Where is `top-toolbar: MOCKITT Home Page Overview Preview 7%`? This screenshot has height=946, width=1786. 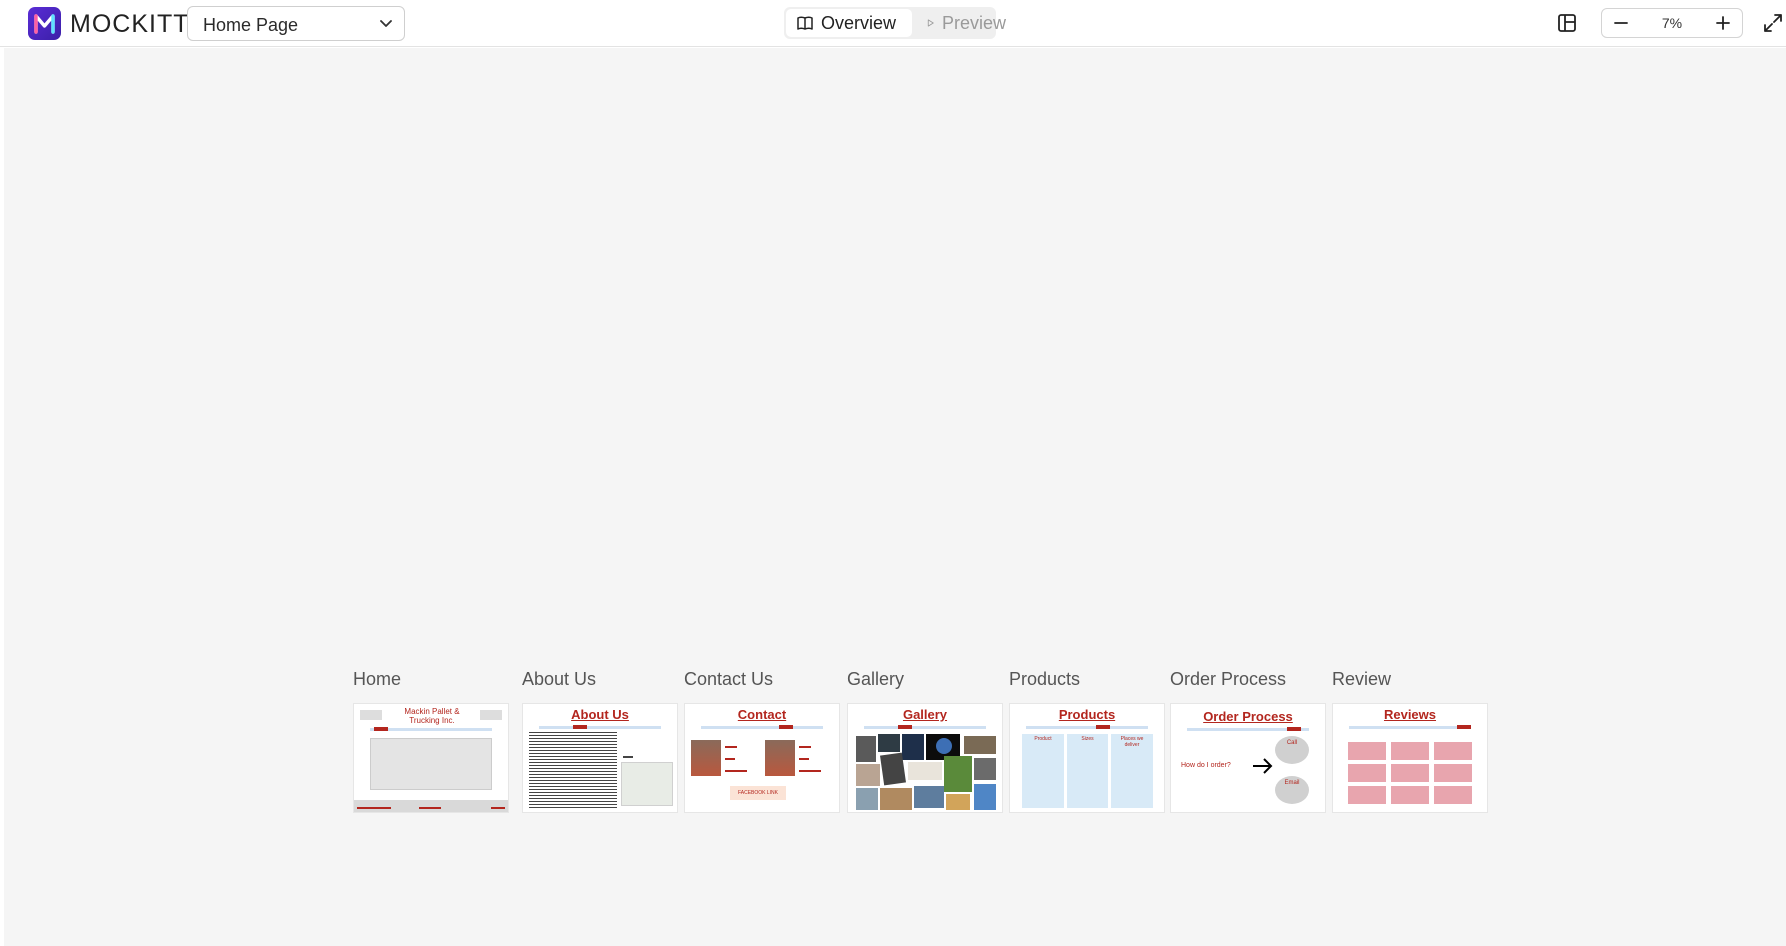 top-toolbar: MOCKITT Home Page Overview Preview 7% is located at coordinates (893, 23).